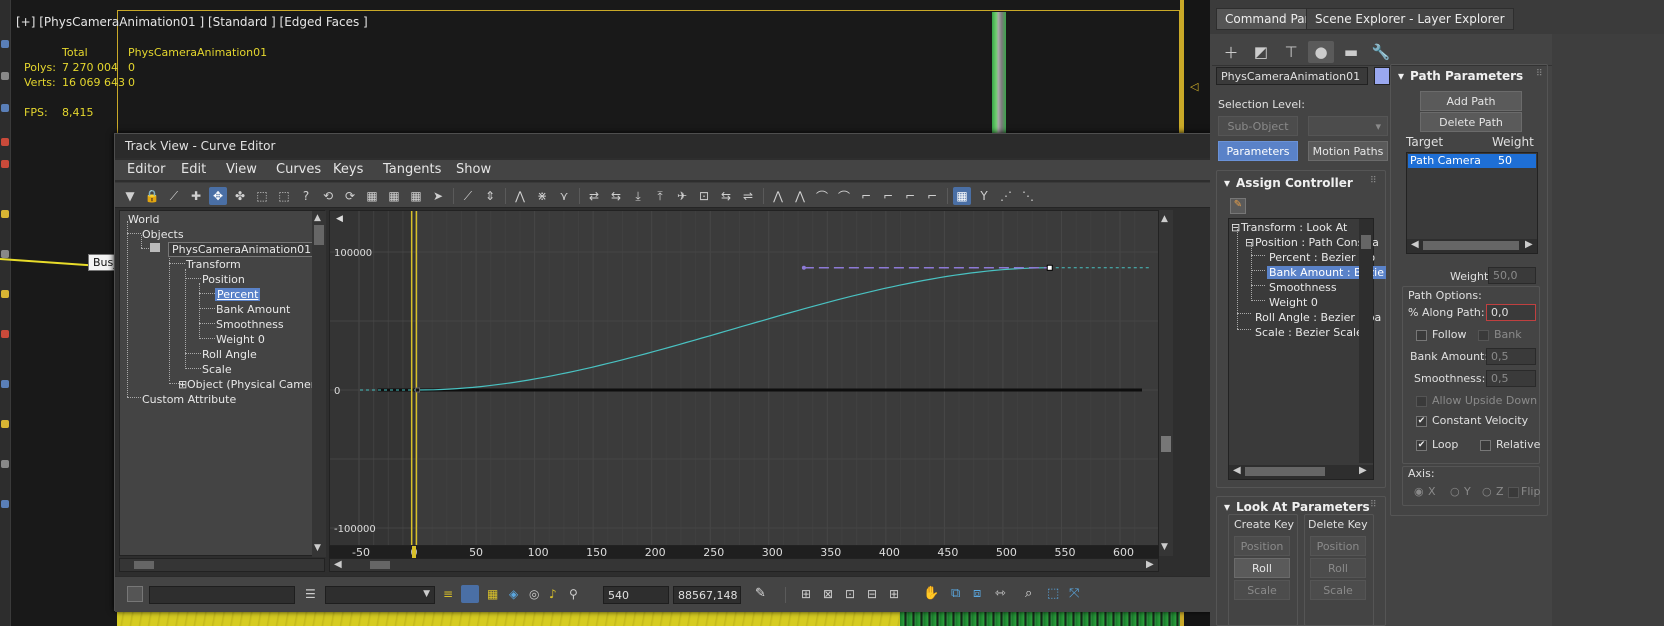  Describe the element at coordinates (1292, 76) in the screenshot. I see `object-name-field: PhysCameraAnimation01` at that location.